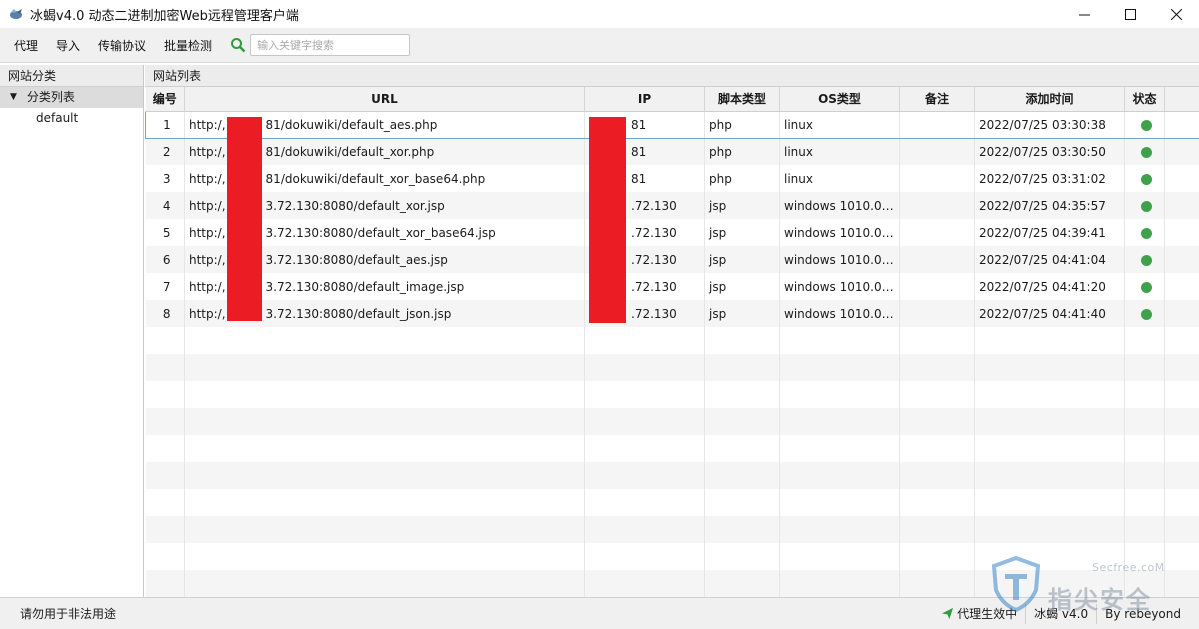 The image size is (1199, 629). What do you see at coordinates (26, 45) in the screenshot?
I see `menu-proxy: 代理` at bounding box center [26, 45].